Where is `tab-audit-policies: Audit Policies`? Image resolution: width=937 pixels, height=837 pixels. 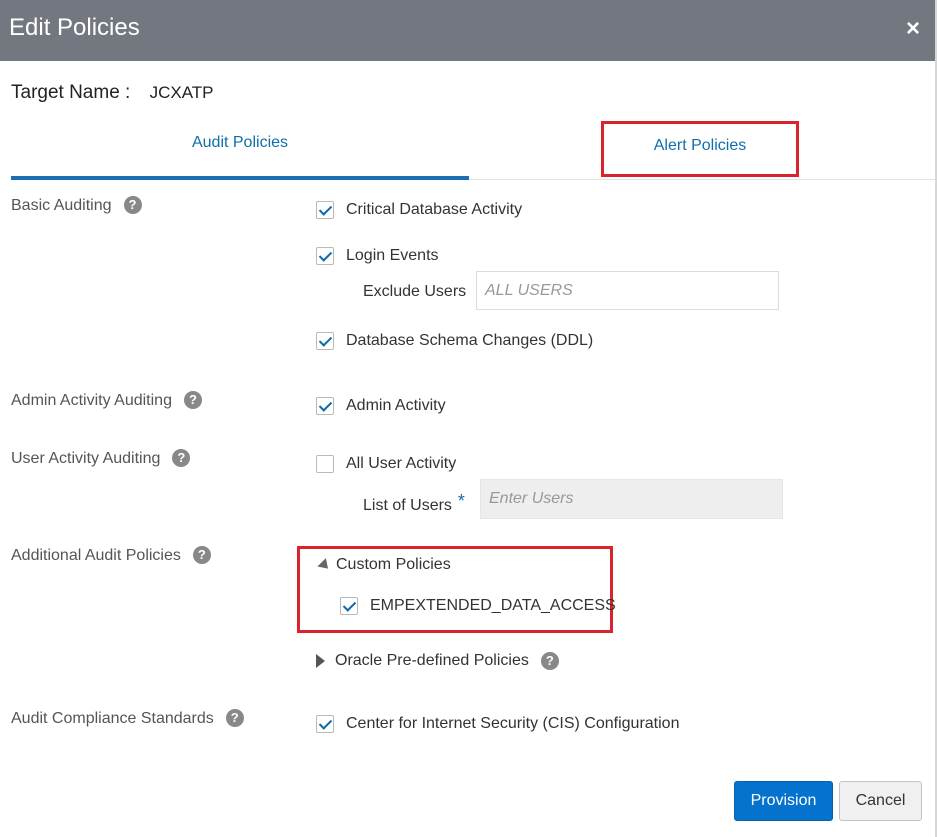 tab-audit-policies: Audit Policies is located at coordinates (240, 153).